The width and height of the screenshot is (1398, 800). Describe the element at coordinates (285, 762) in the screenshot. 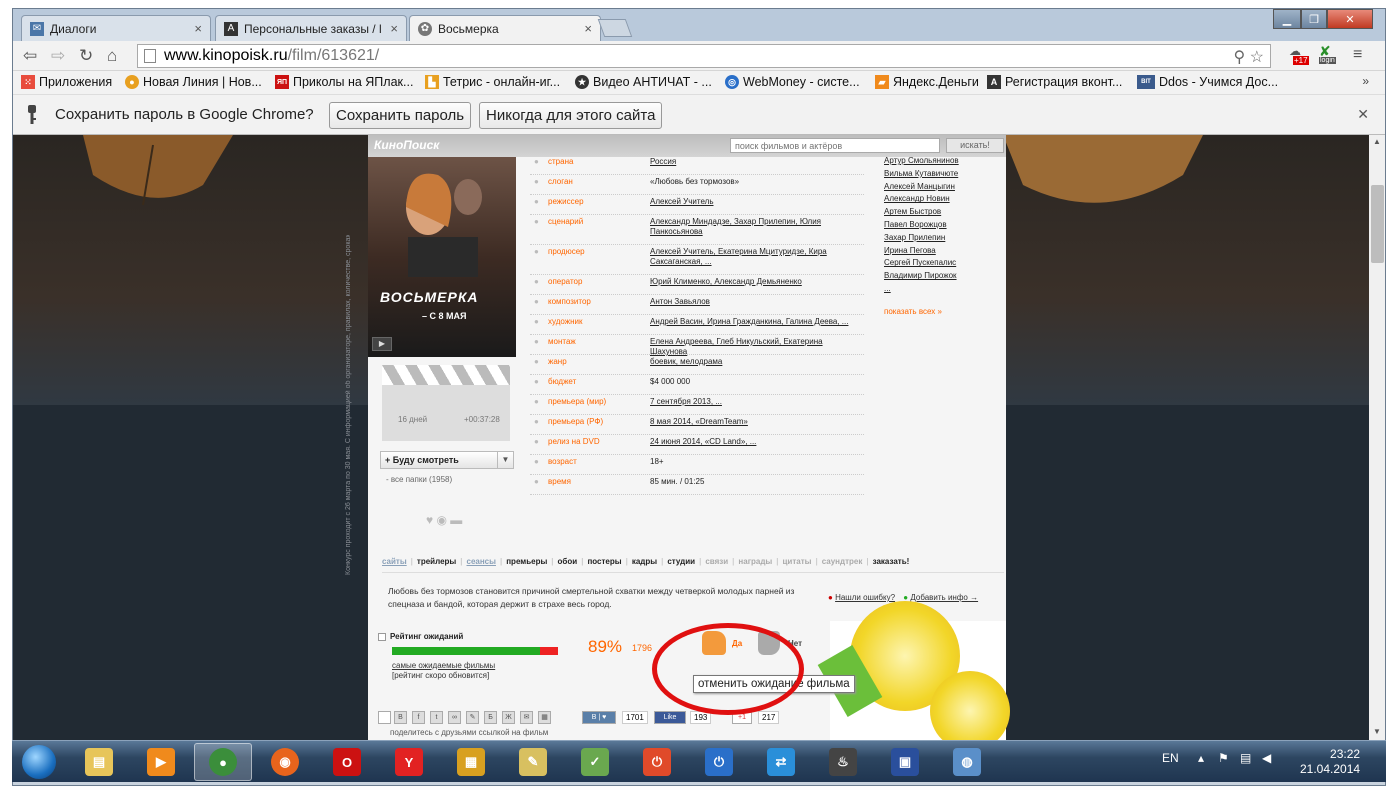

I see `taskbar-app-button: ◉` at that location.